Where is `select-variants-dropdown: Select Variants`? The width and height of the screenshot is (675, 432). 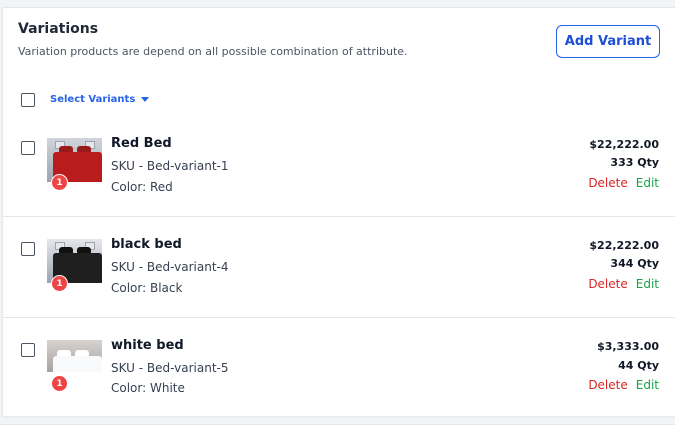 select-variants-dropdown: Select Variants is located at coordinates (100, 99).